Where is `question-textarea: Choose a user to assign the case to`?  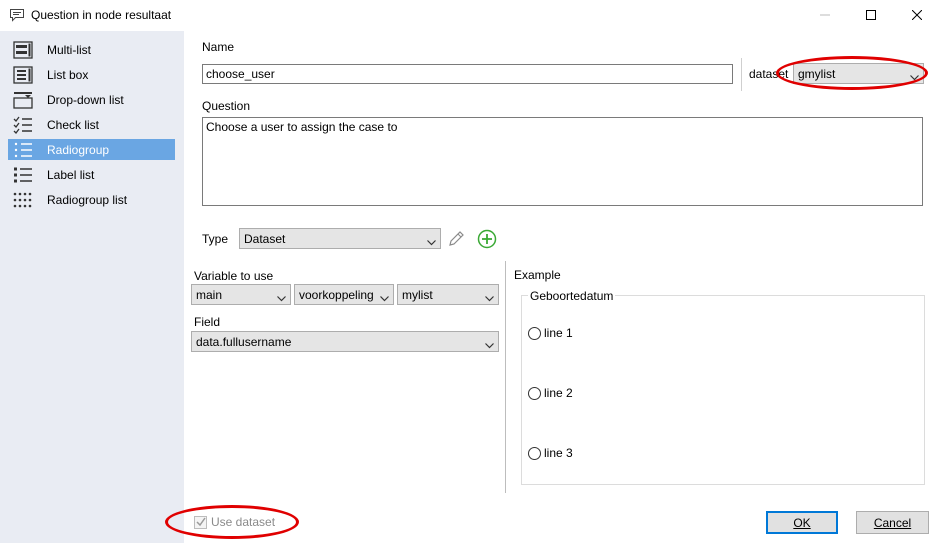 question-textarea: Choose a user to assign the case to is located at coordinates (562, 161).